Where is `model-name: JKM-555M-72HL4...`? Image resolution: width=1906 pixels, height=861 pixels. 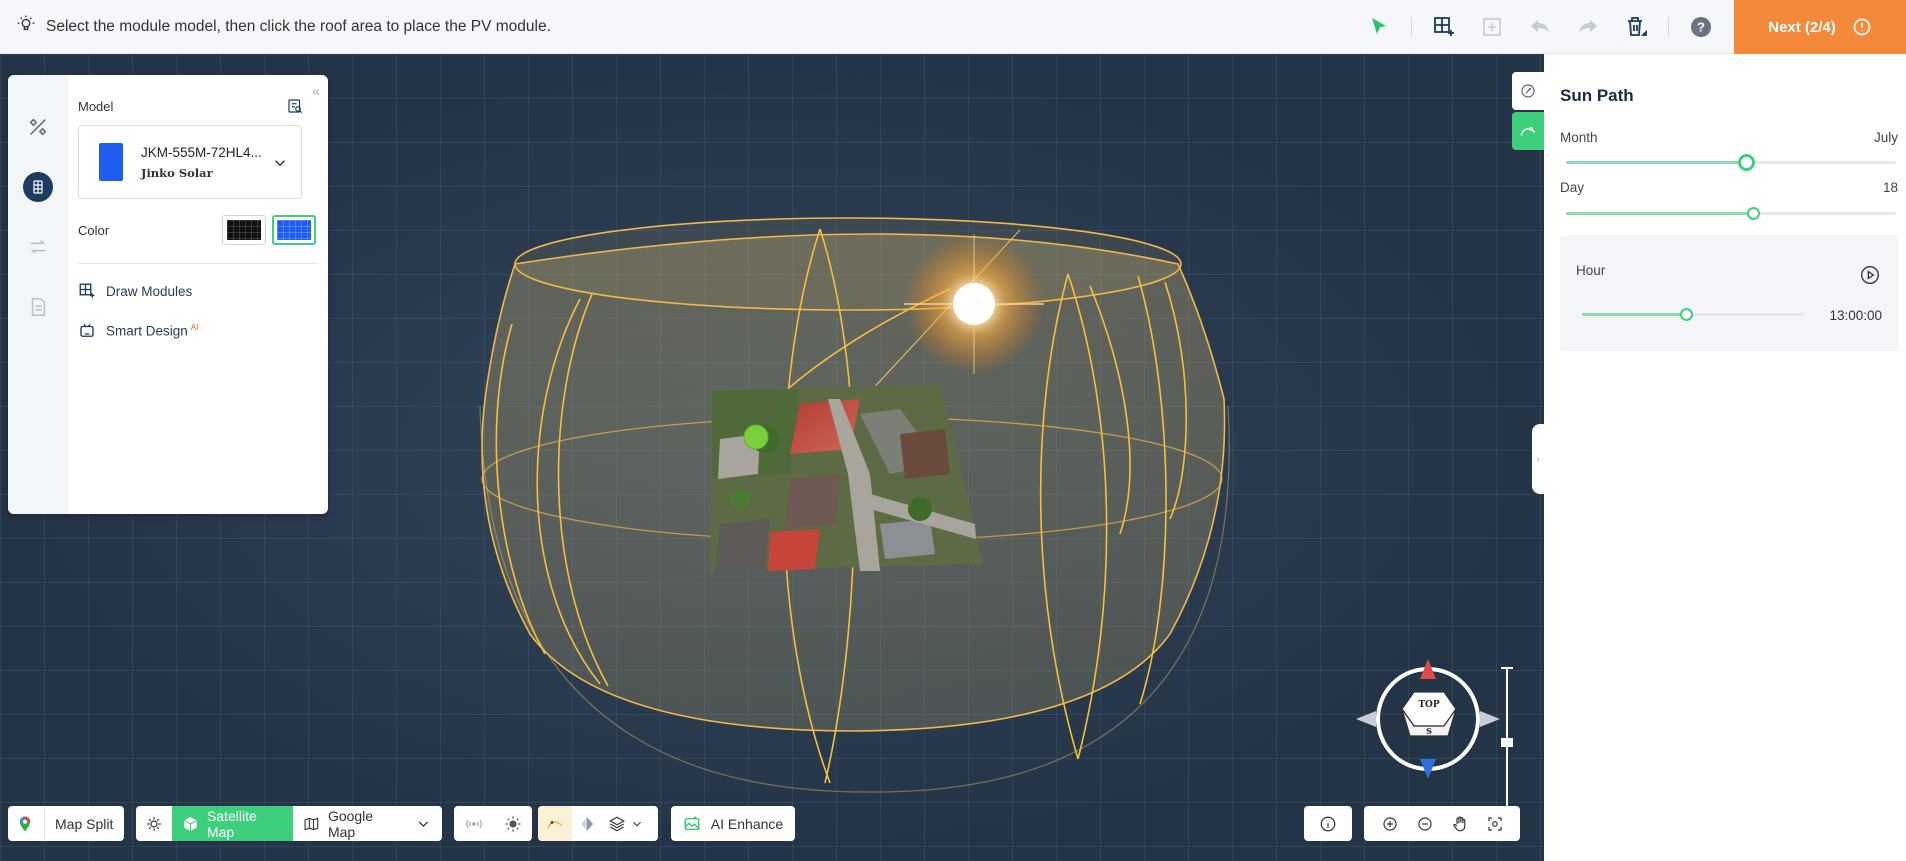 model-name: JKM-555M-72HL4... is located at coordinates (201, 152).